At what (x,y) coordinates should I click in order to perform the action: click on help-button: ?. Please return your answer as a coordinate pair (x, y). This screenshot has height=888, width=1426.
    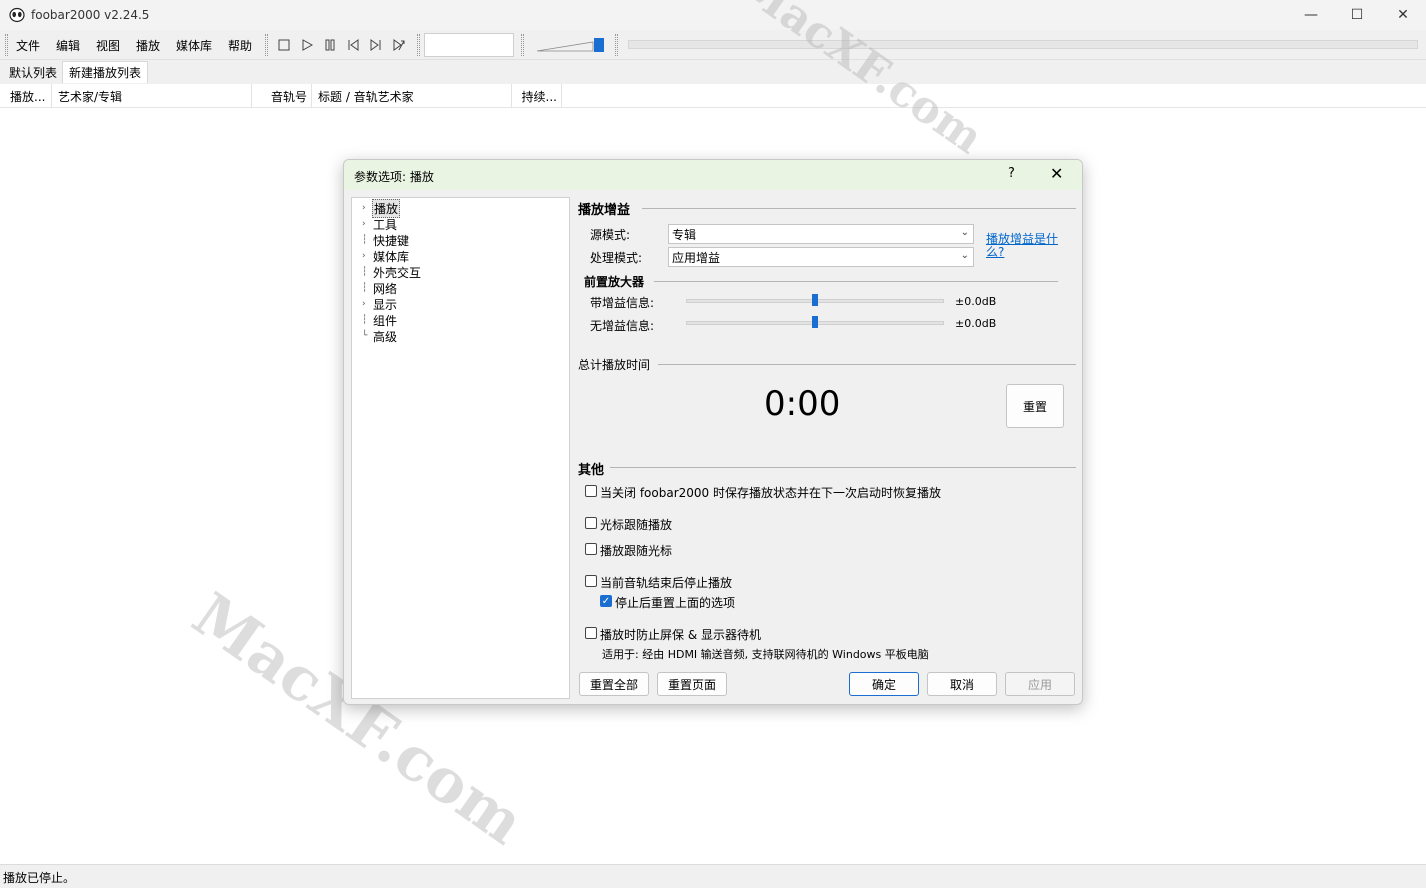
    Looking at the image, I should click on (1011, 173).